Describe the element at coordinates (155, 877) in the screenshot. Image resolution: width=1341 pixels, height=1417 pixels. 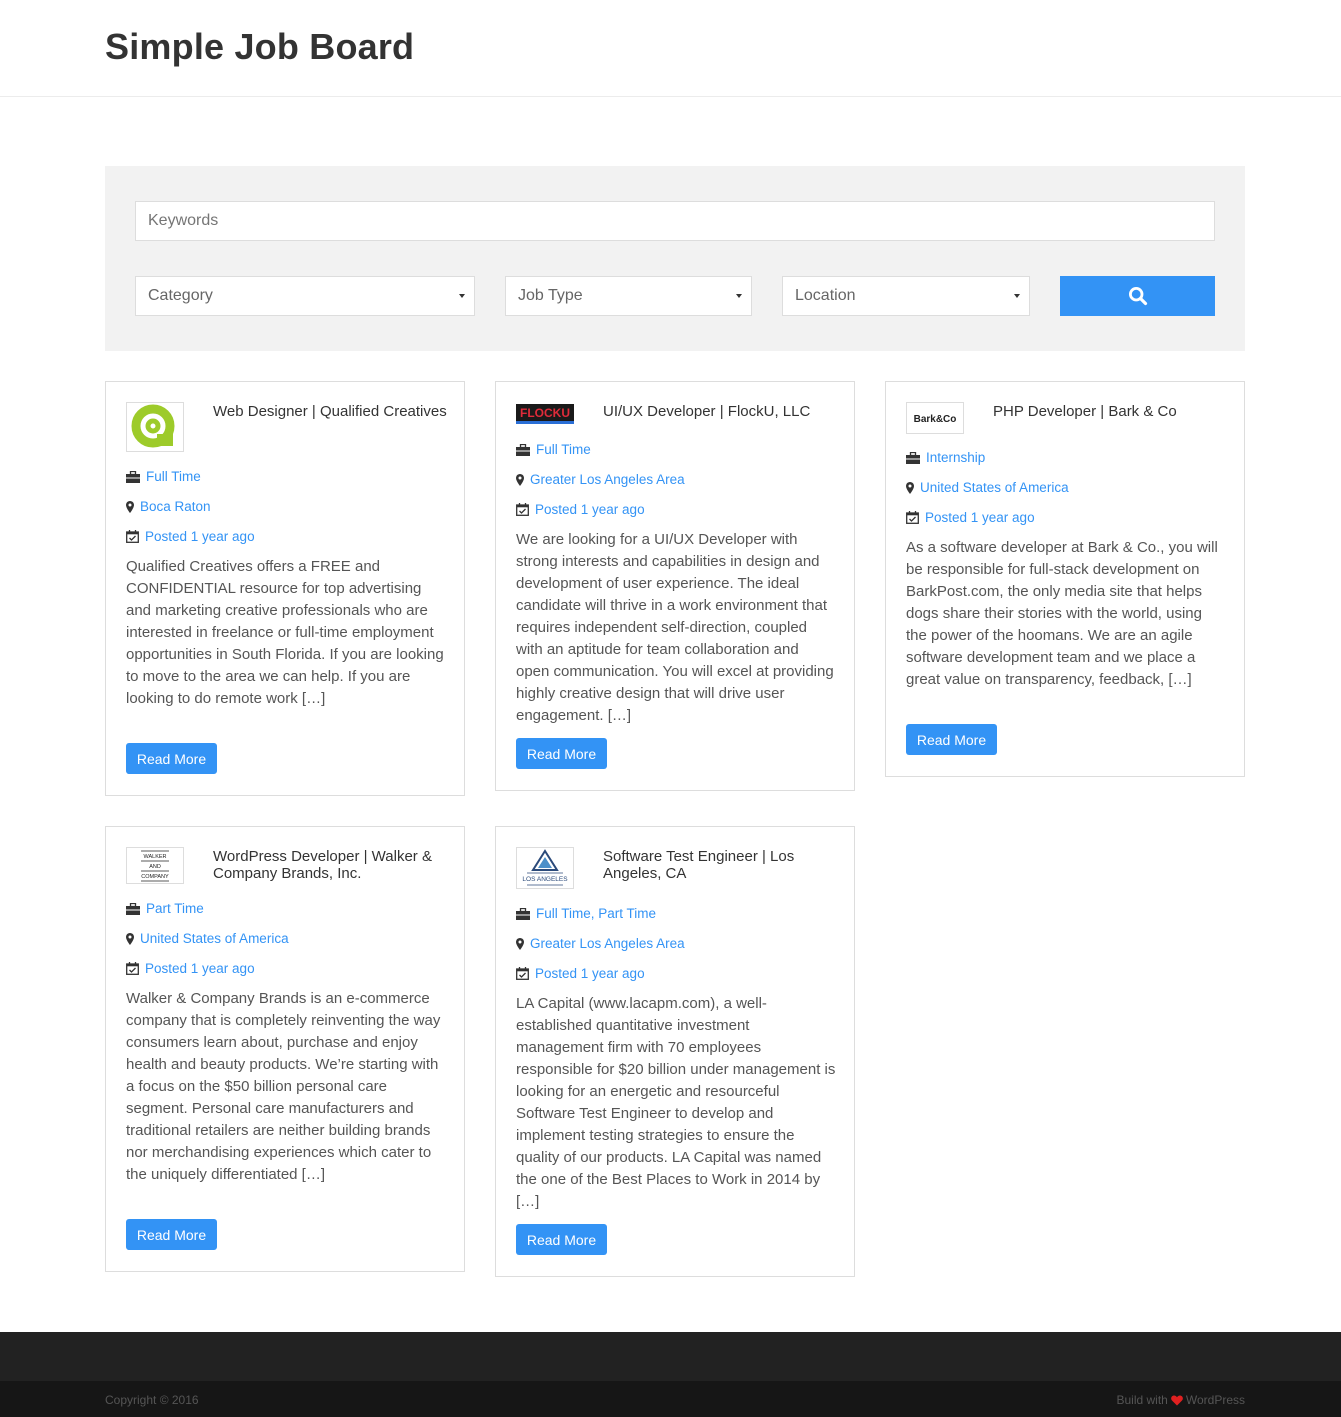
I see `svg-text: COMPANY` at that location.